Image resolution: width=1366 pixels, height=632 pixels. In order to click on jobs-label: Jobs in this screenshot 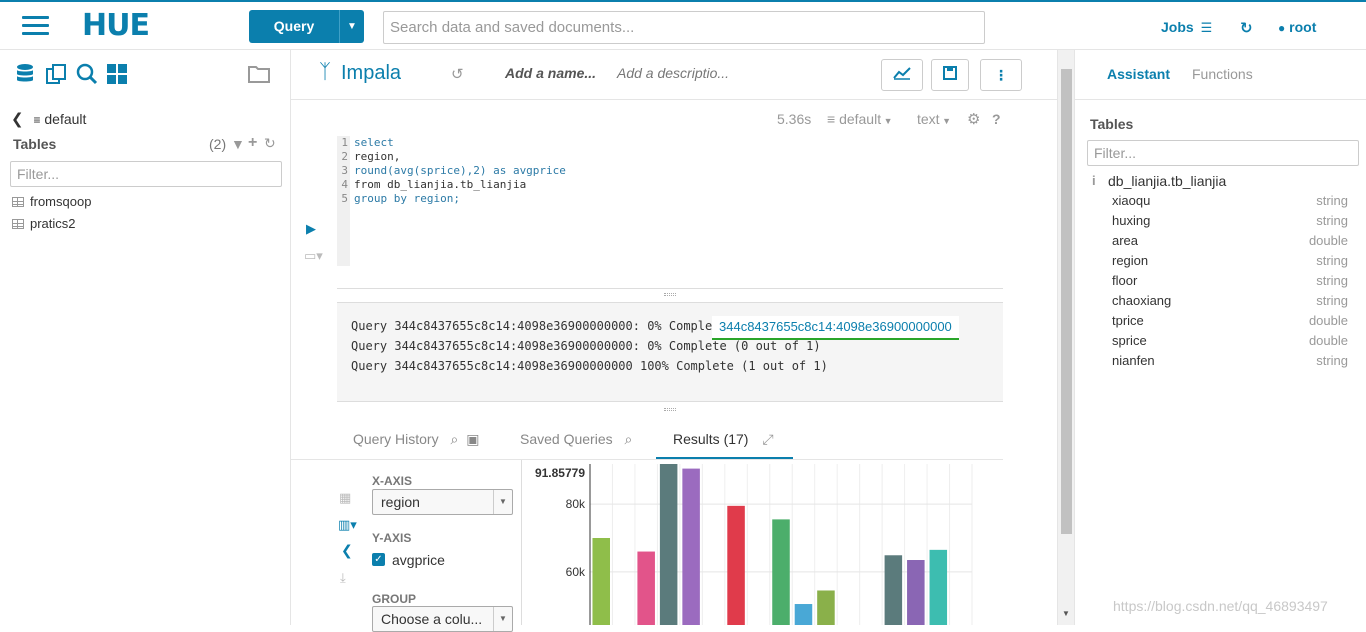, I will do `click(1177, 27)`.